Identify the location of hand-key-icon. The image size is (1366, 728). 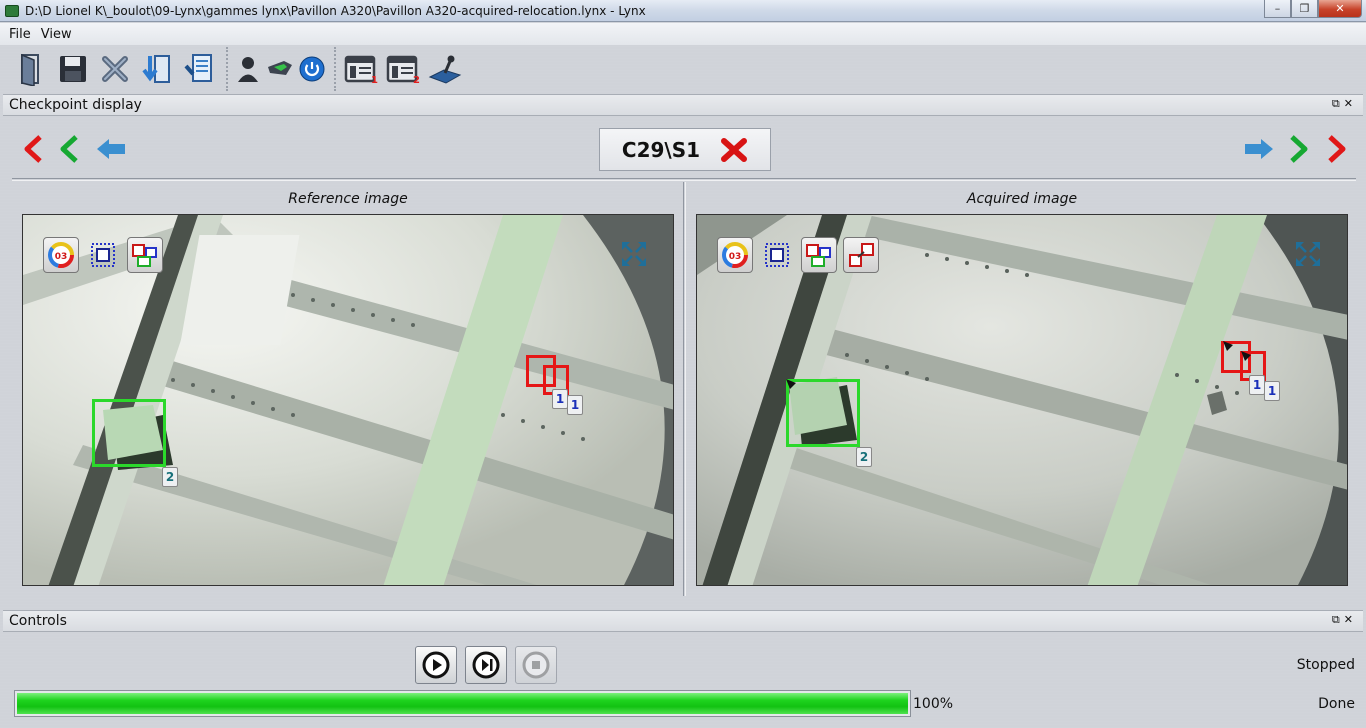
(280, 68).